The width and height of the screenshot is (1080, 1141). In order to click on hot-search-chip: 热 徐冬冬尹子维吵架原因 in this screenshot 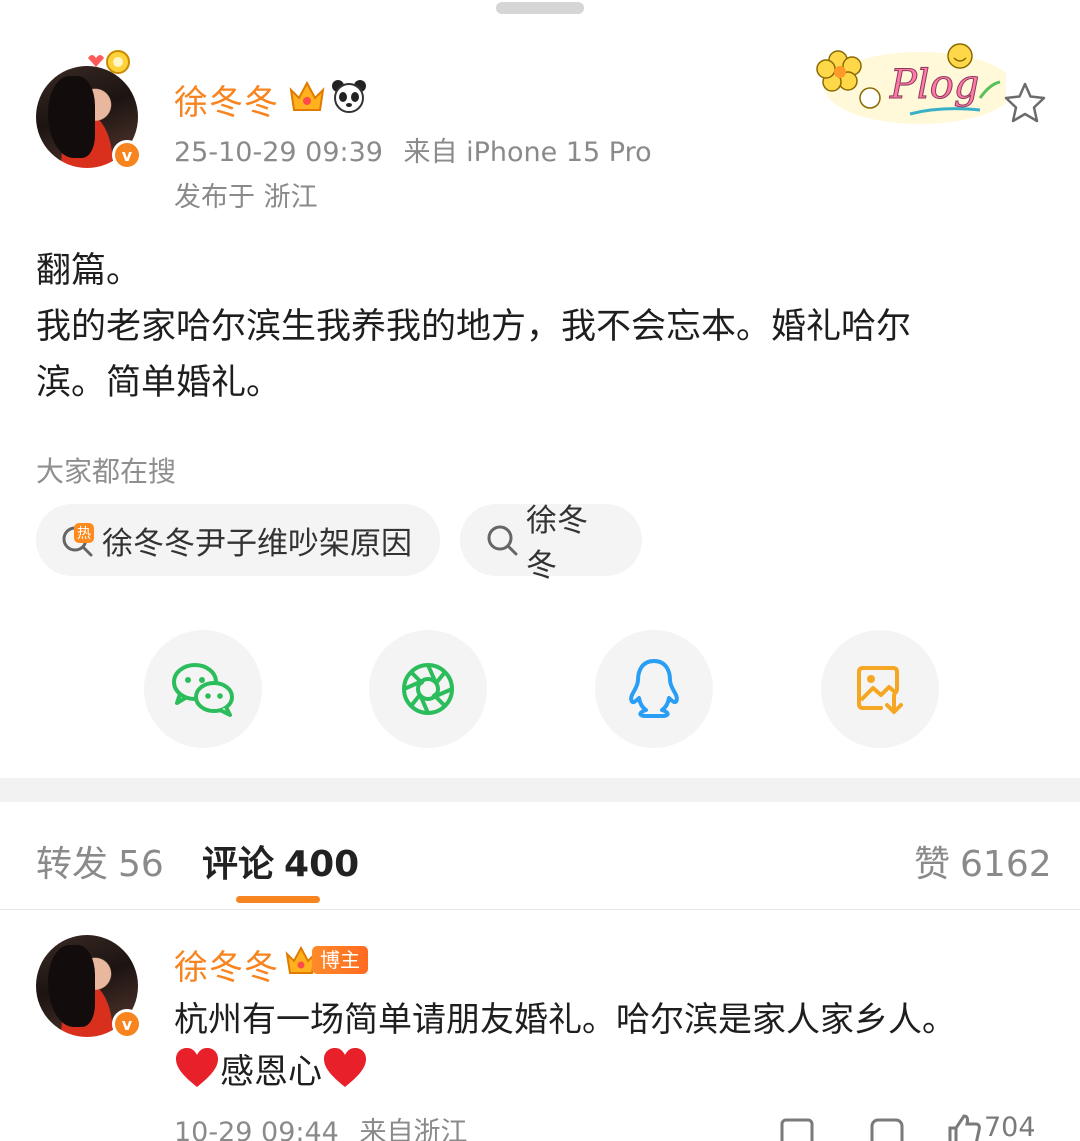, I will do `click(238, 540)`.